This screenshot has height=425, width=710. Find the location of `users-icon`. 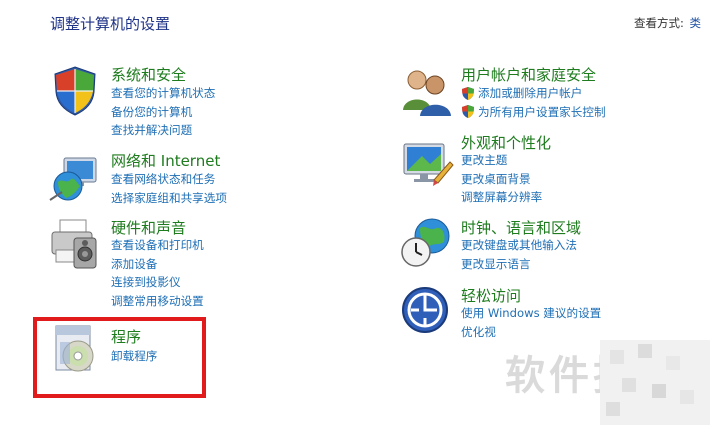

users-icon is located at coordinates (427, 93).